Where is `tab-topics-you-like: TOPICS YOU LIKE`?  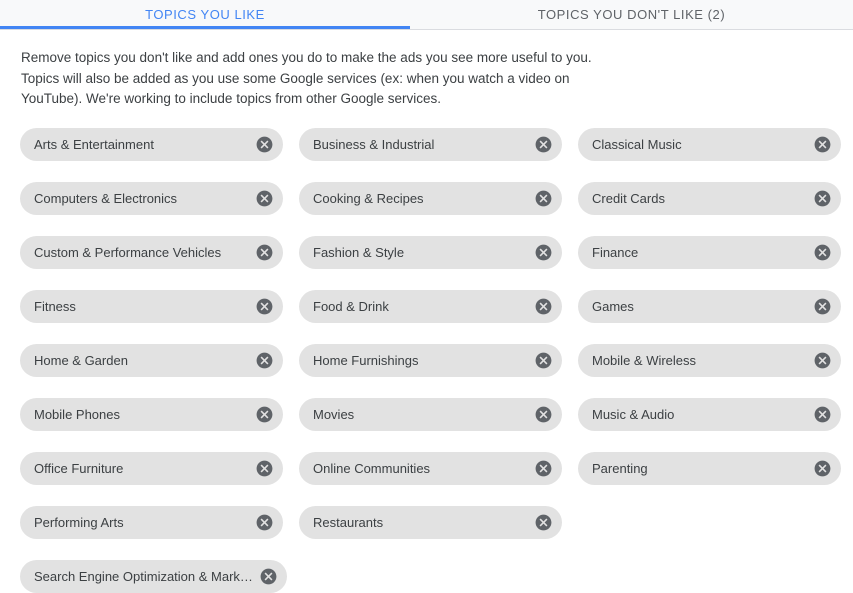
tab-topics-you-like: TOPICS YOU LIKE is located at coordinates (205, 14).